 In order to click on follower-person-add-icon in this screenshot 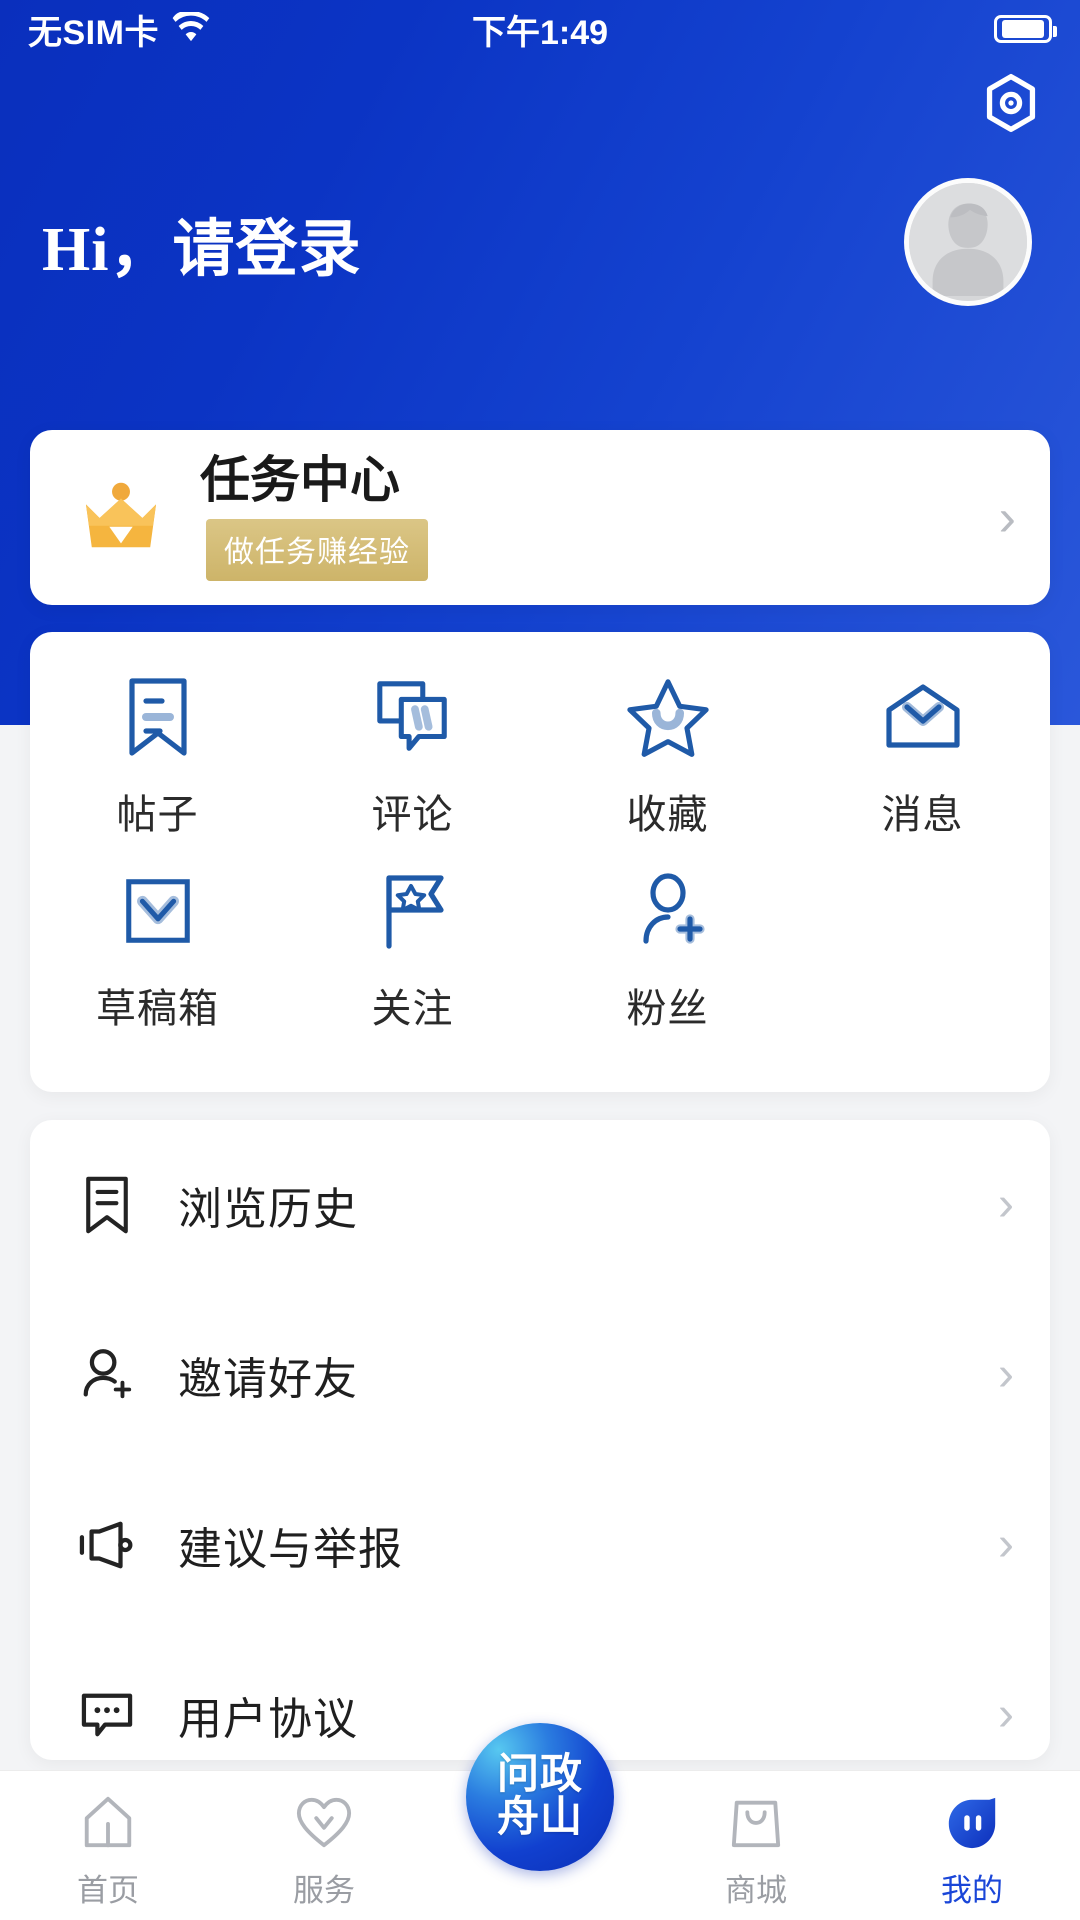, I will do `click(668, 911)`.